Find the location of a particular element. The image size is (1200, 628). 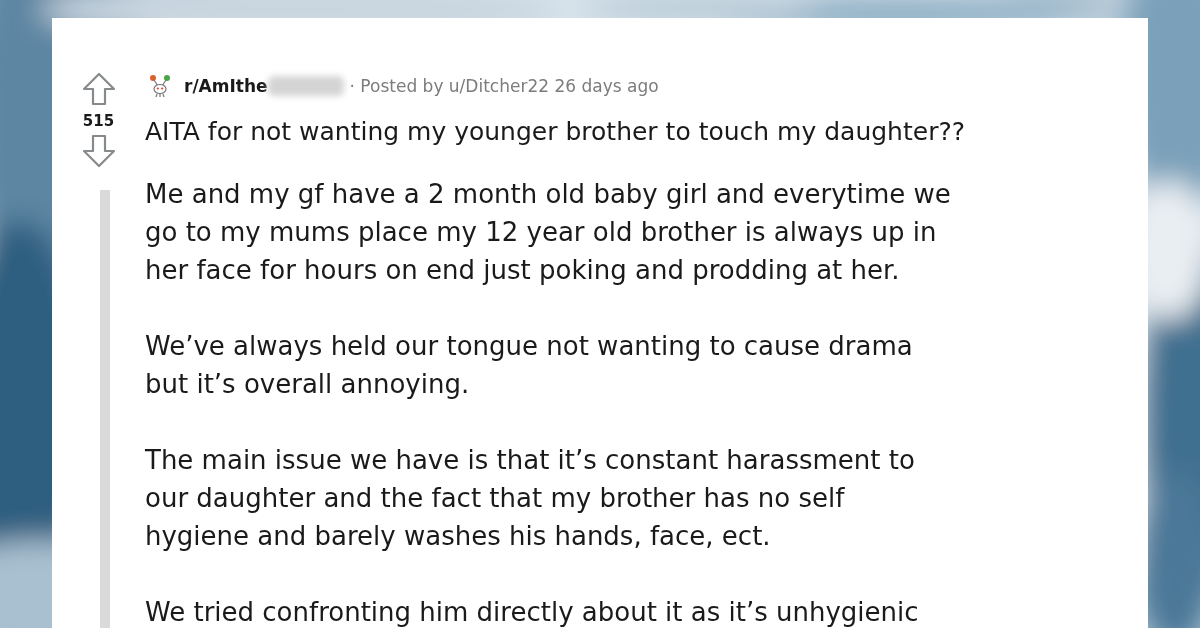

subreddit-link: r/AmIthe is located at coordinates (226, 86).